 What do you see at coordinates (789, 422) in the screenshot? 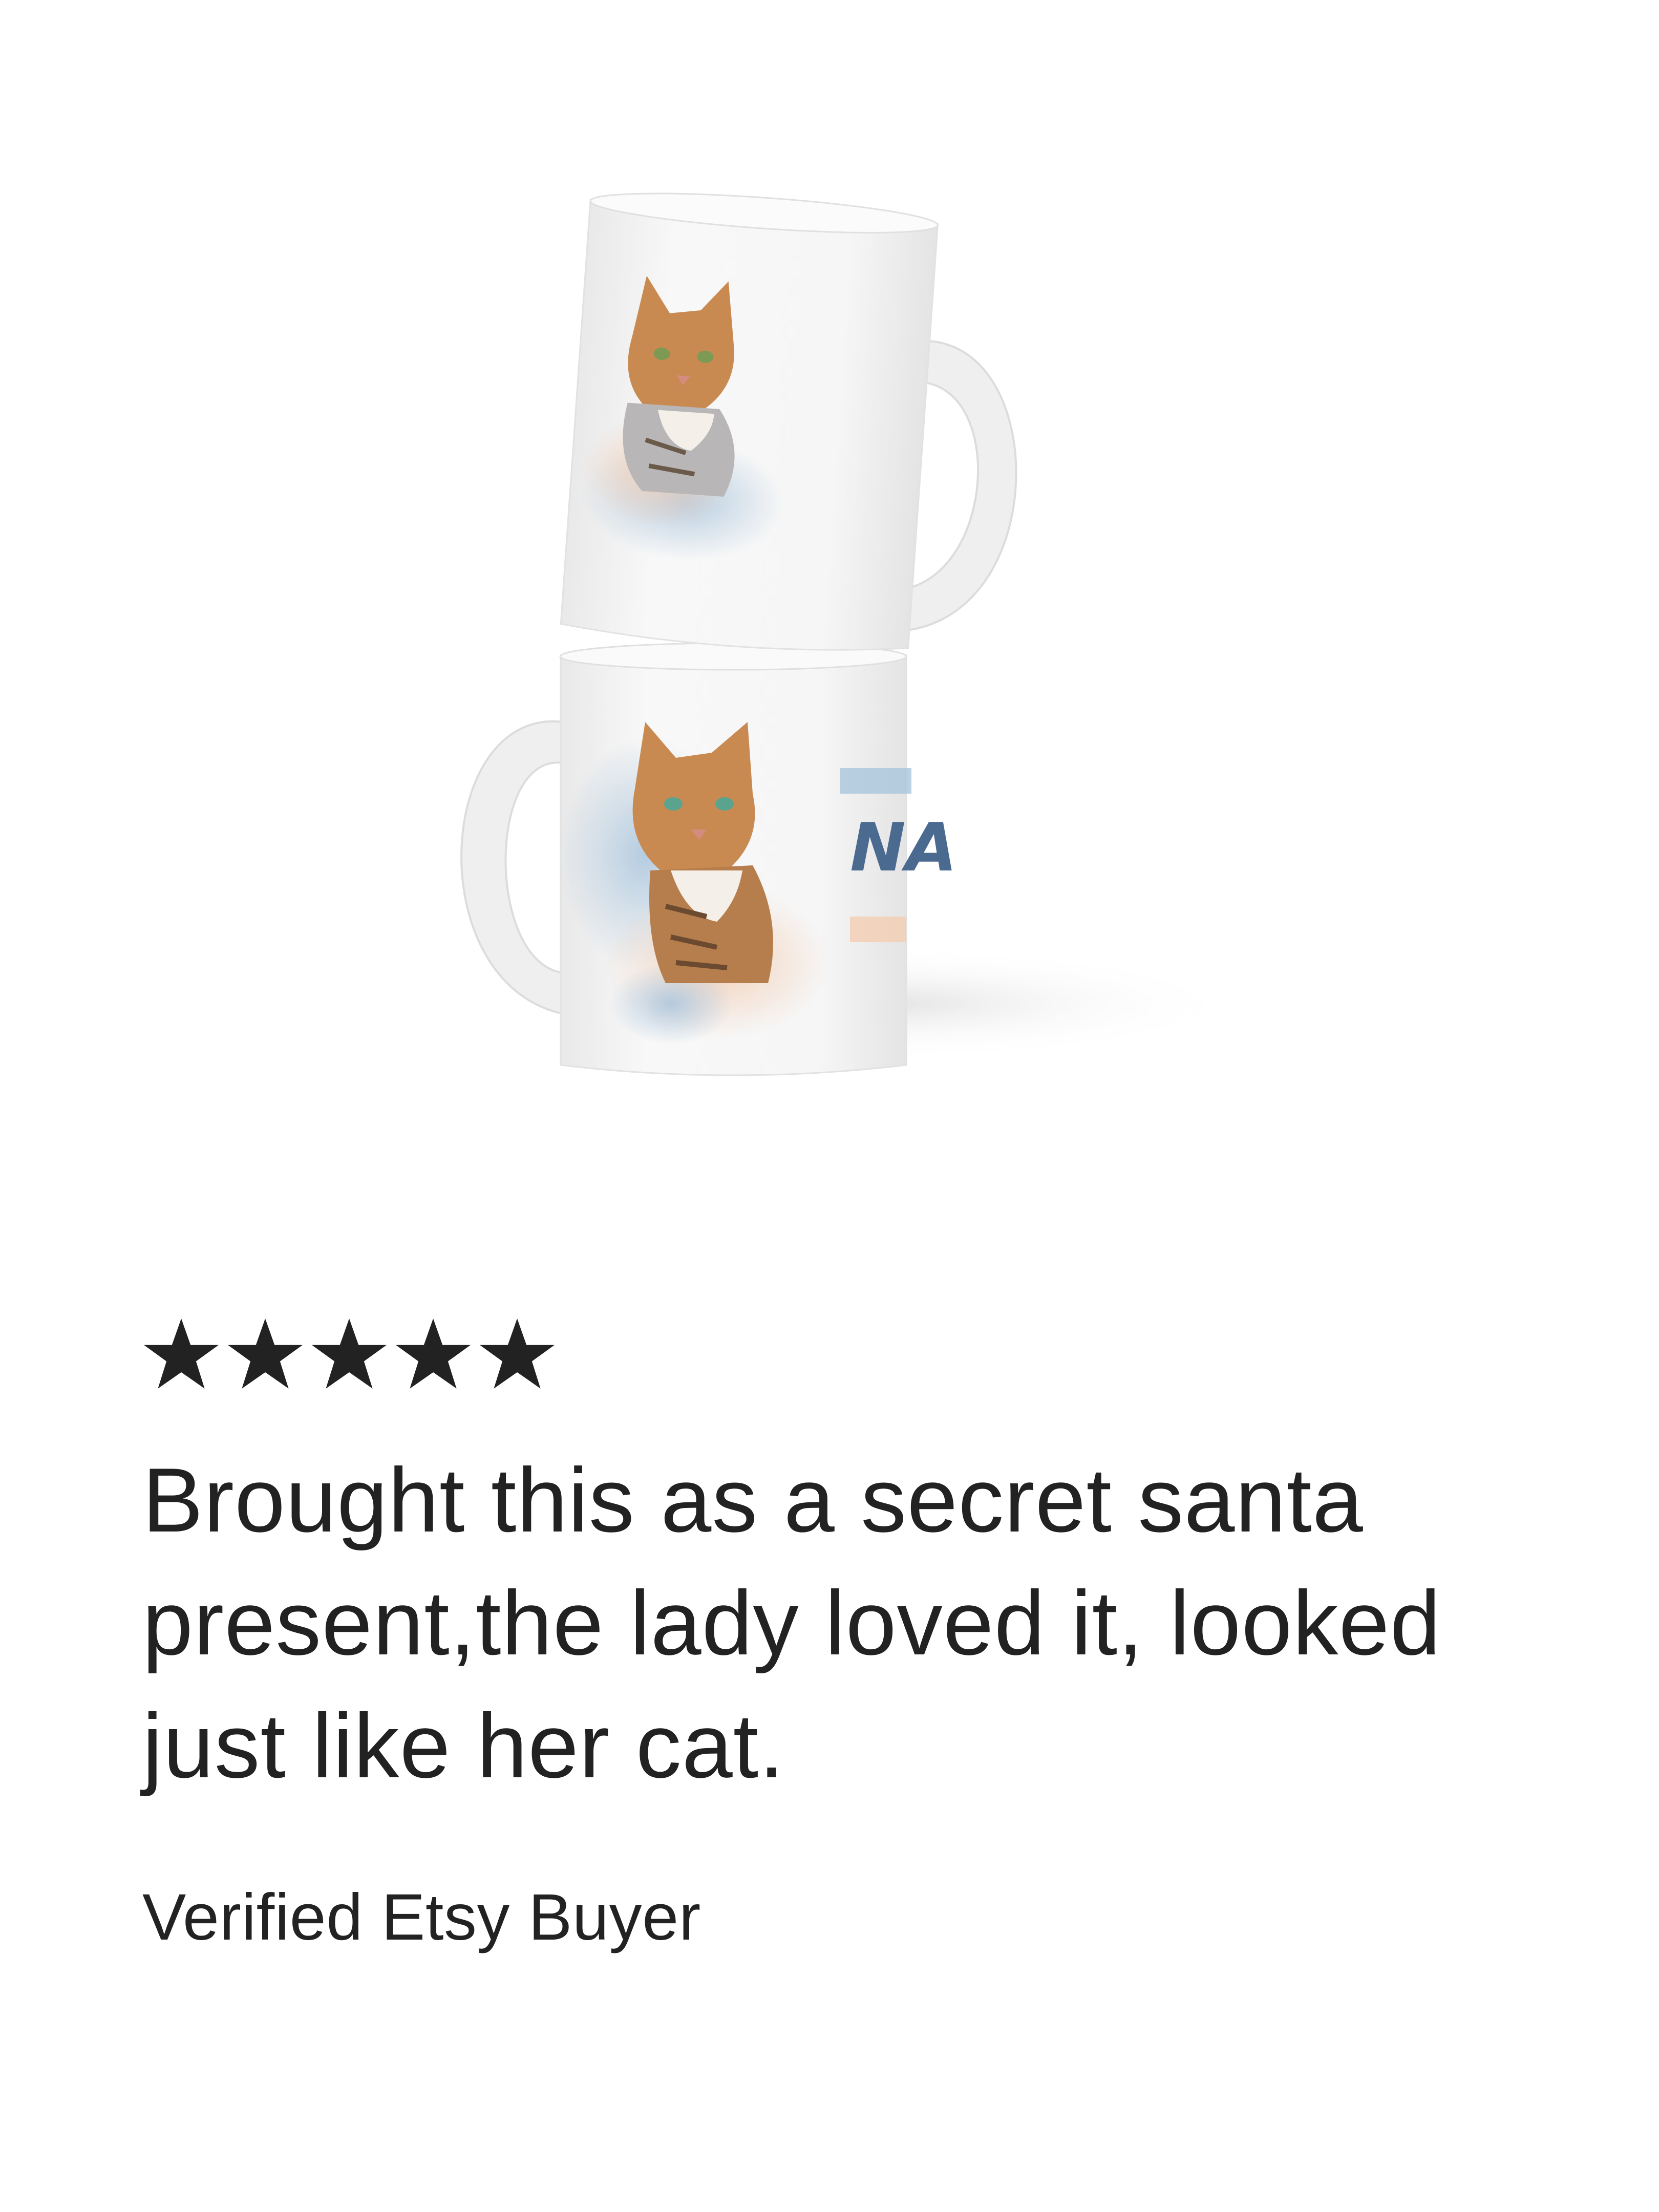
I see `top-mug` at bounding box center [789, 422].